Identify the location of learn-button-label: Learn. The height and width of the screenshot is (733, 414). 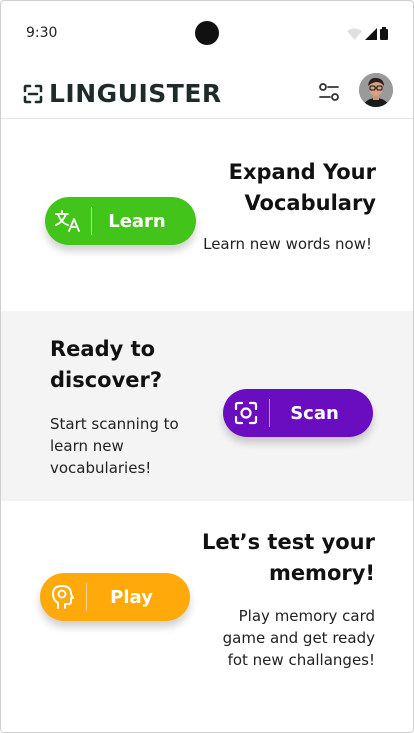
(137, 221).